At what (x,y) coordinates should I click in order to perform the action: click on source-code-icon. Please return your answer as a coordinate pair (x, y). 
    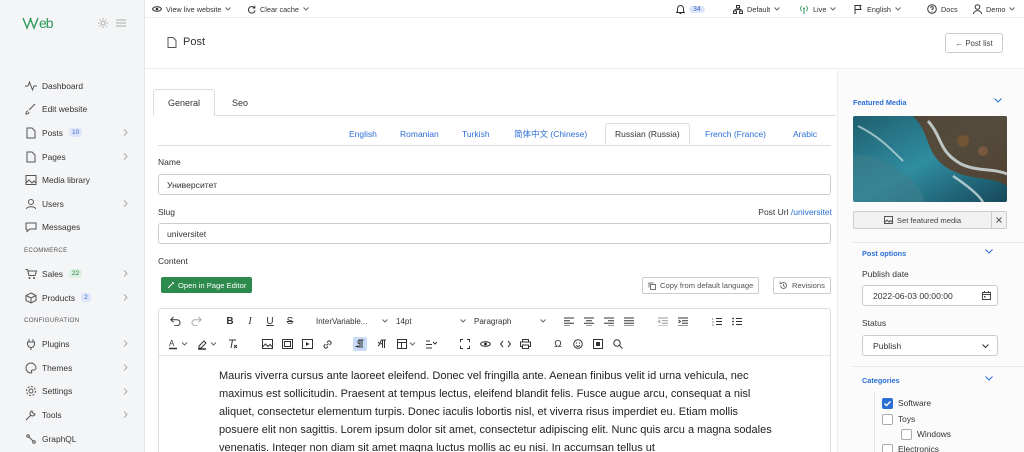
    Looking at the image, I should click on (505, 344).